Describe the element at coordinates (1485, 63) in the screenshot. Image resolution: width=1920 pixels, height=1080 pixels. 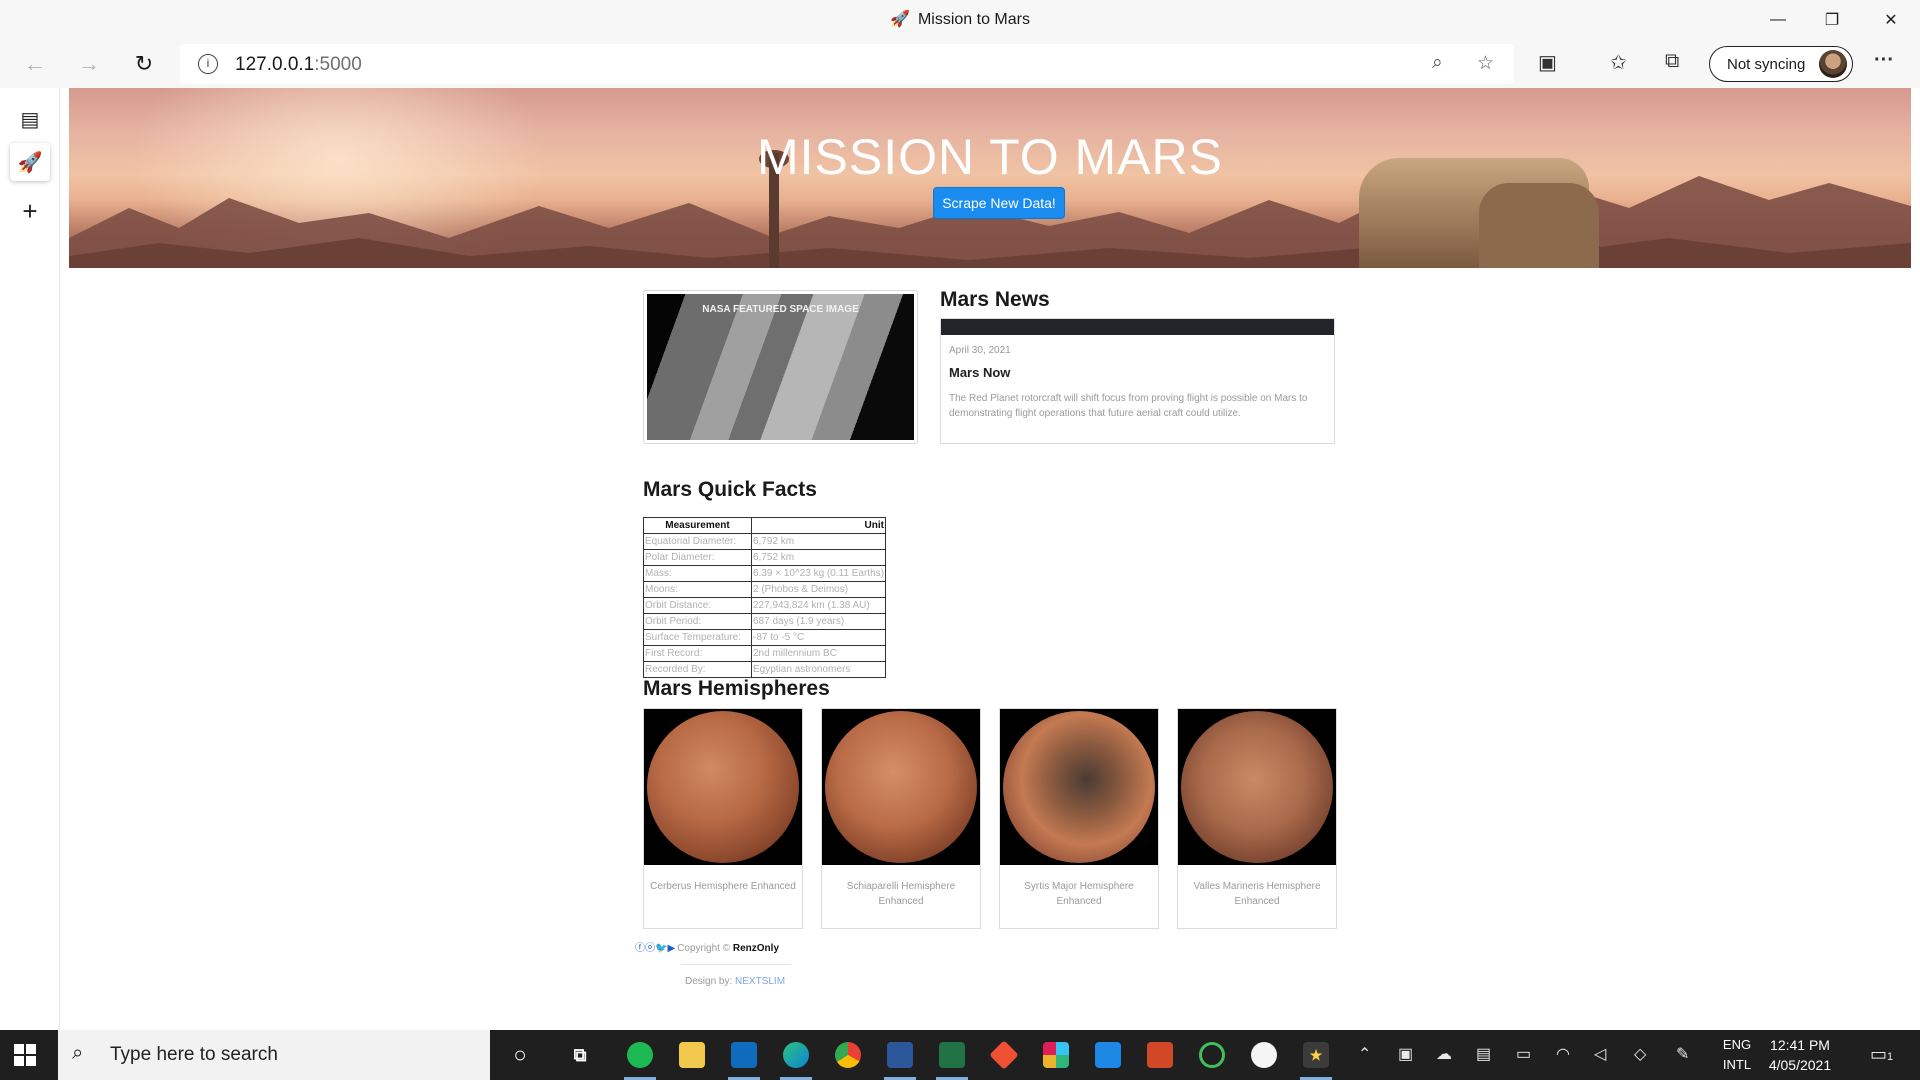
I see `add-favorite-icon: ☆` at that location.